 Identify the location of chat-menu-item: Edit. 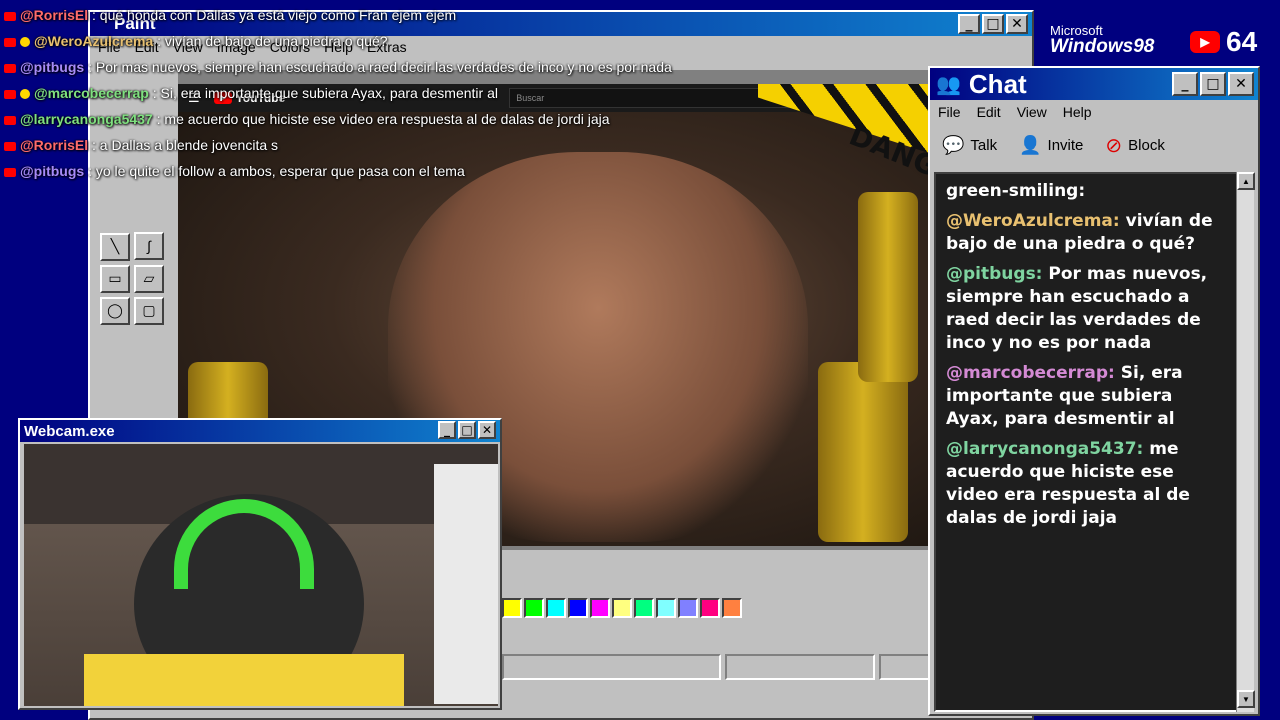
(989, 112).